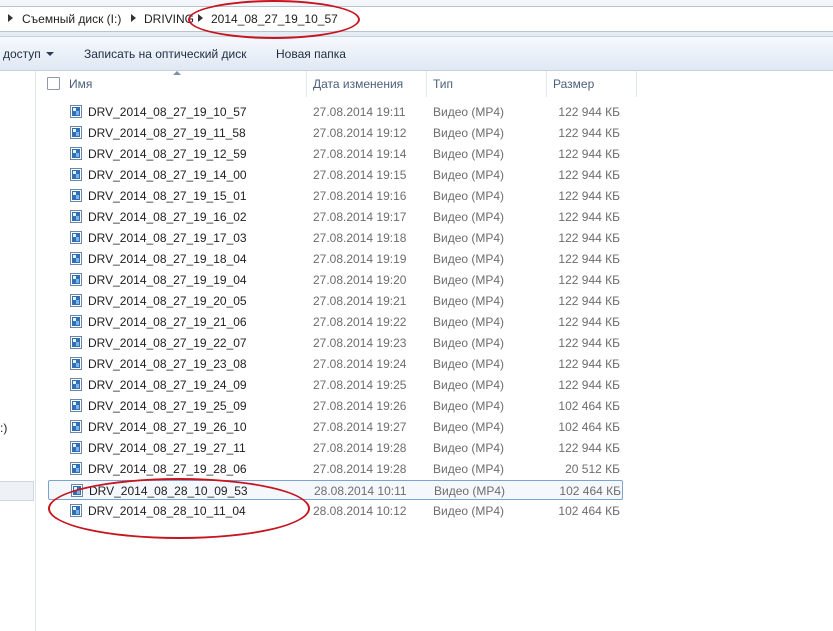 This screenshot has height=631, width=833. What do you see at coordinates (49, 54) in the screenshot?
I see `chevron-down-icon` at bounding box center [49, 54].